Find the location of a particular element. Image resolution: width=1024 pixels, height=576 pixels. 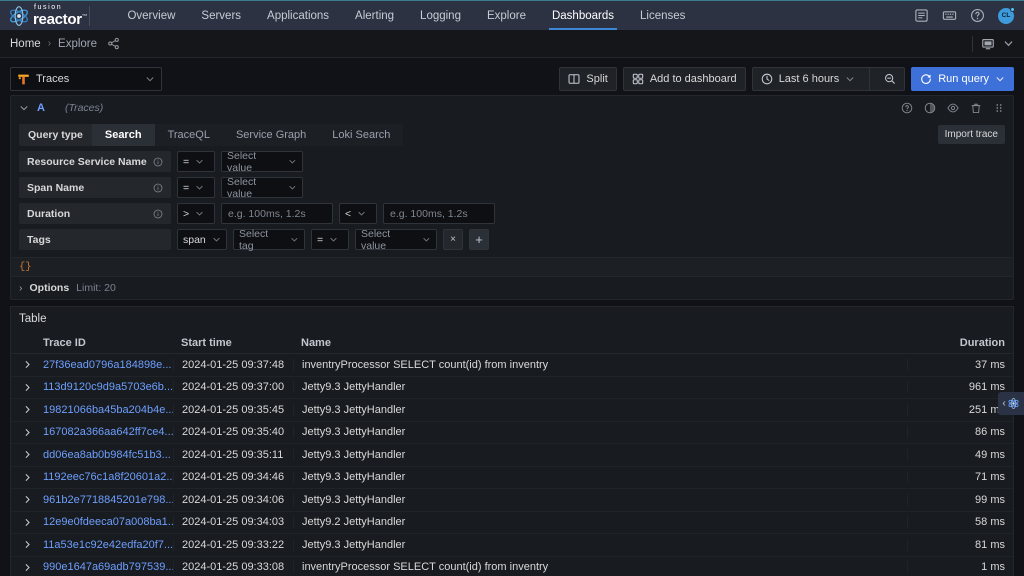

hide-response-icon is located at coordinates (953, 108).